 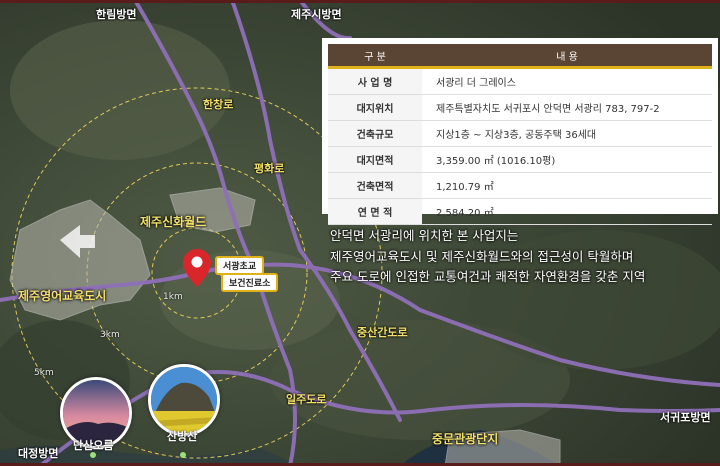 I want to click on road-label-pyeonghwa: 평화로, so click(x=269, y=168).